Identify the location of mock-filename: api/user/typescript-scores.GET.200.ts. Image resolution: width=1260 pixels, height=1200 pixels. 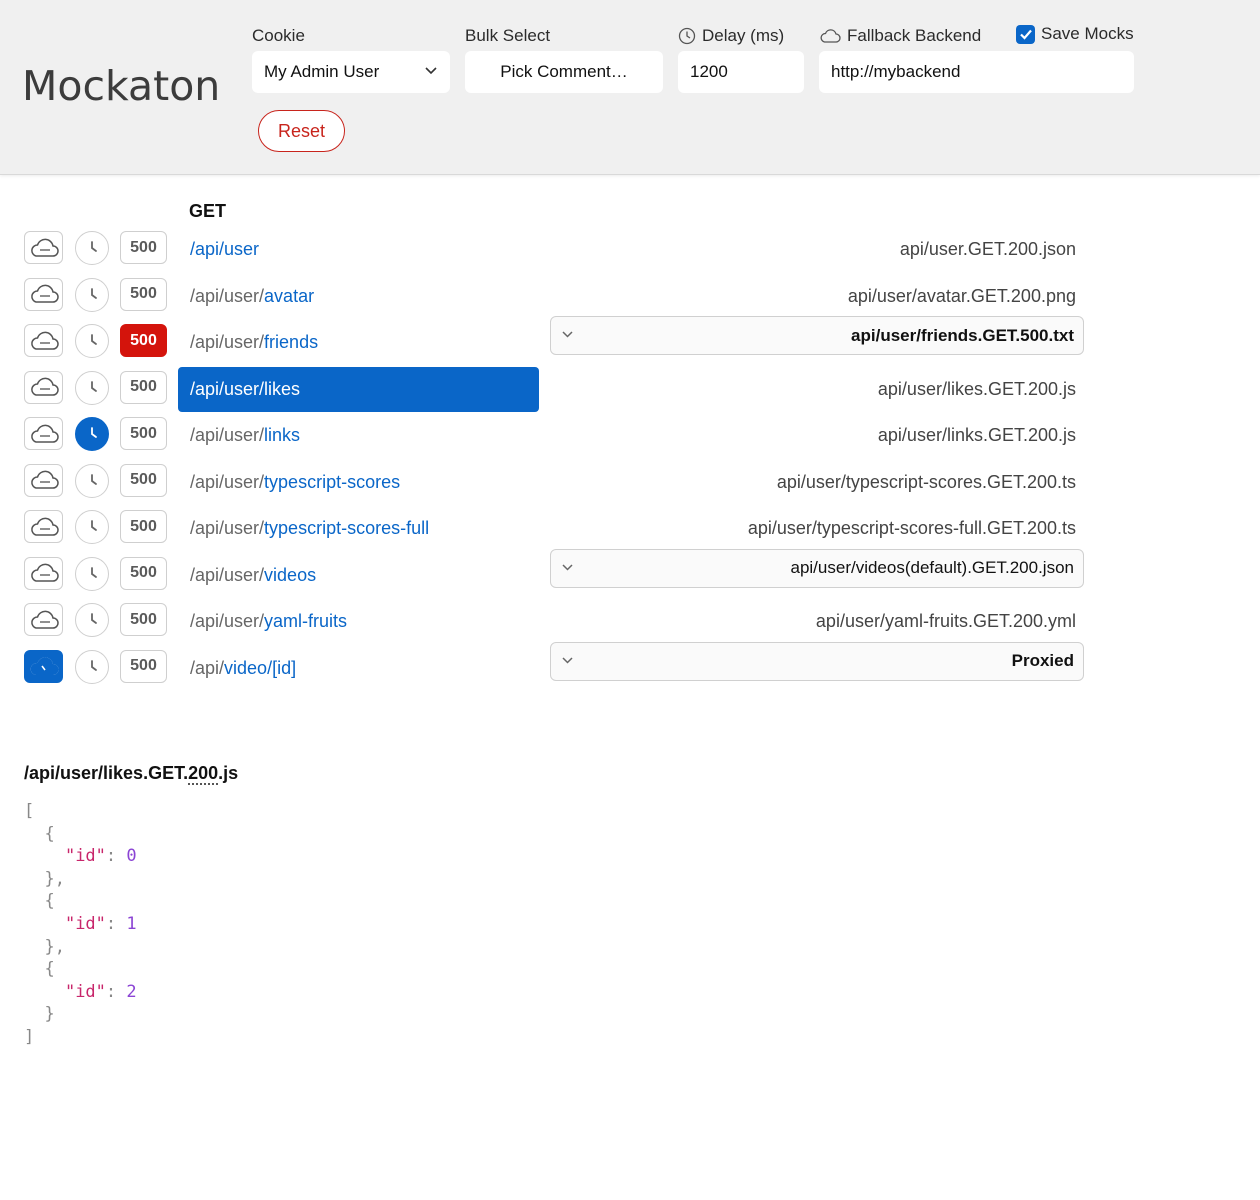
(926, 481).